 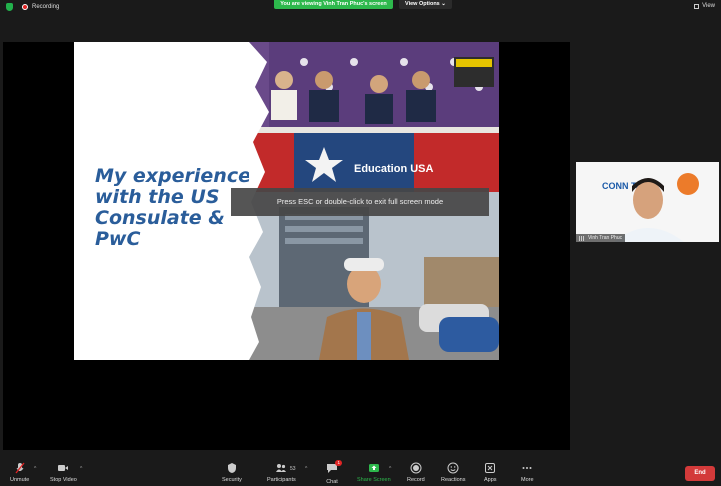 What do you see at coordinates (527, 468) in the screenshot?
I see `more-dots-icon` at bounding box center [527, 468].